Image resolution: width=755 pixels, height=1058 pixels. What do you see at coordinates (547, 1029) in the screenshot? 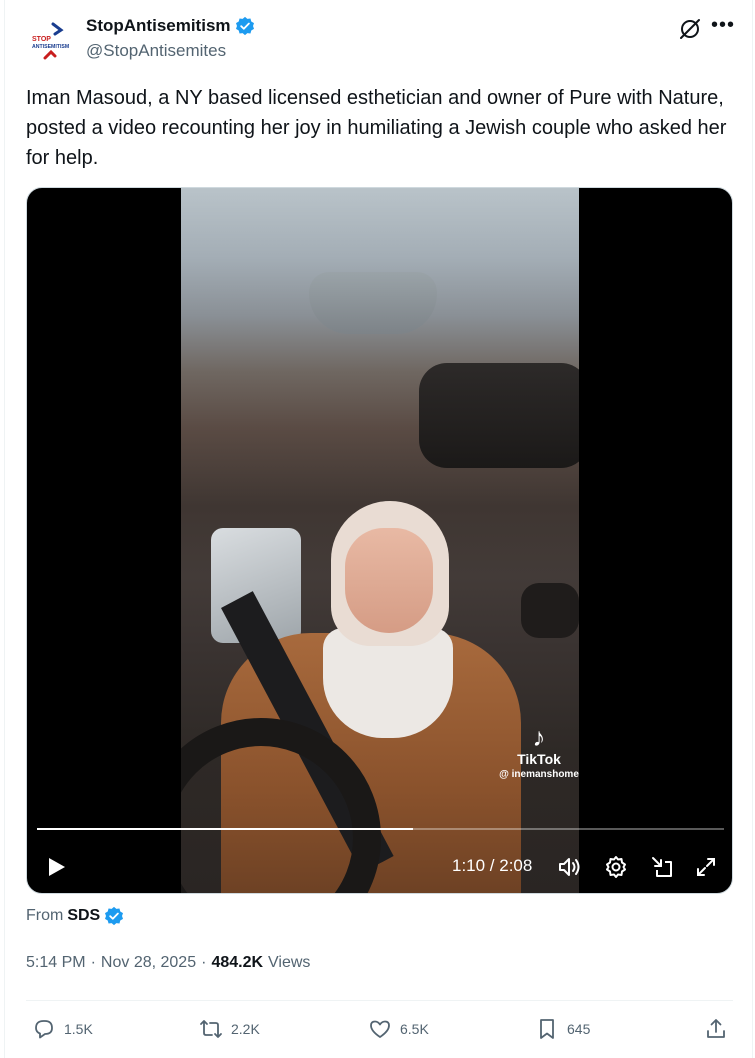
I see `bookmark-icon` at bounding box center [547, 1029].